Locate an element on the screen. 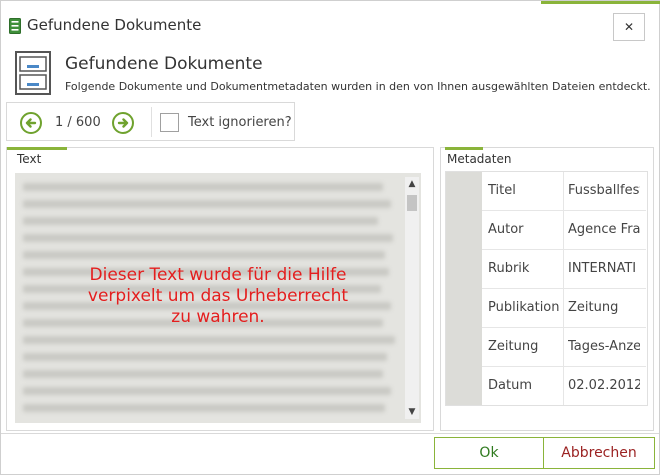 This screenshot has width=660, height=475. arrow-left-circle-icon is located at coordinates (31, 123).